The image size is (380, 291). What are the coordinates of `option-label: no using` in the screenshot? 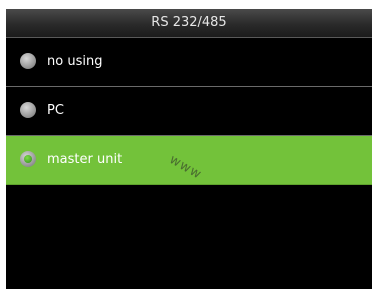 It's located at (75, 61).